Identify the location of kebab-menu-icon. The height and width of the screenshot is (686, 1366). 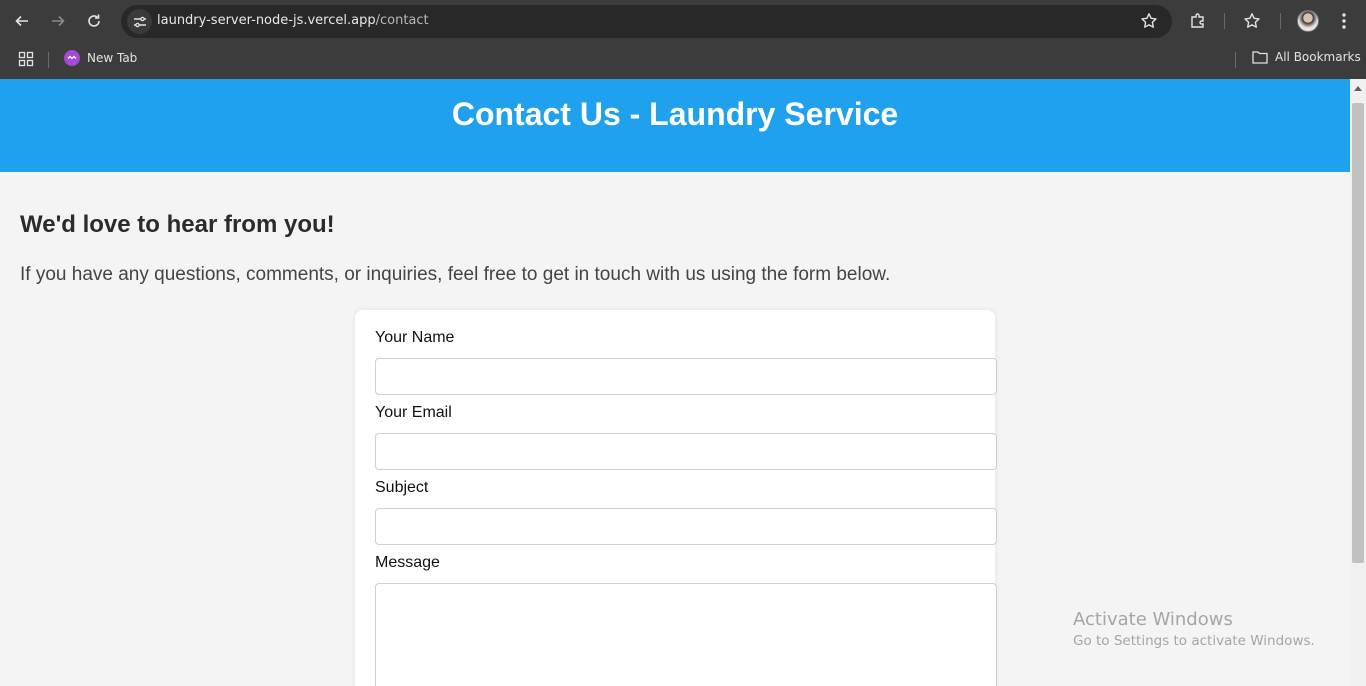
(1344, 21).